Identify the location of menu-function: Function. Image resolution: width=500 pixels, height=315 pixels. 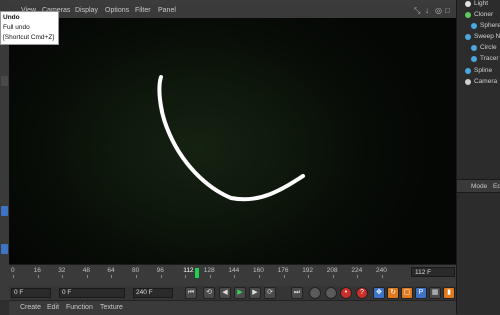
(79, 307).